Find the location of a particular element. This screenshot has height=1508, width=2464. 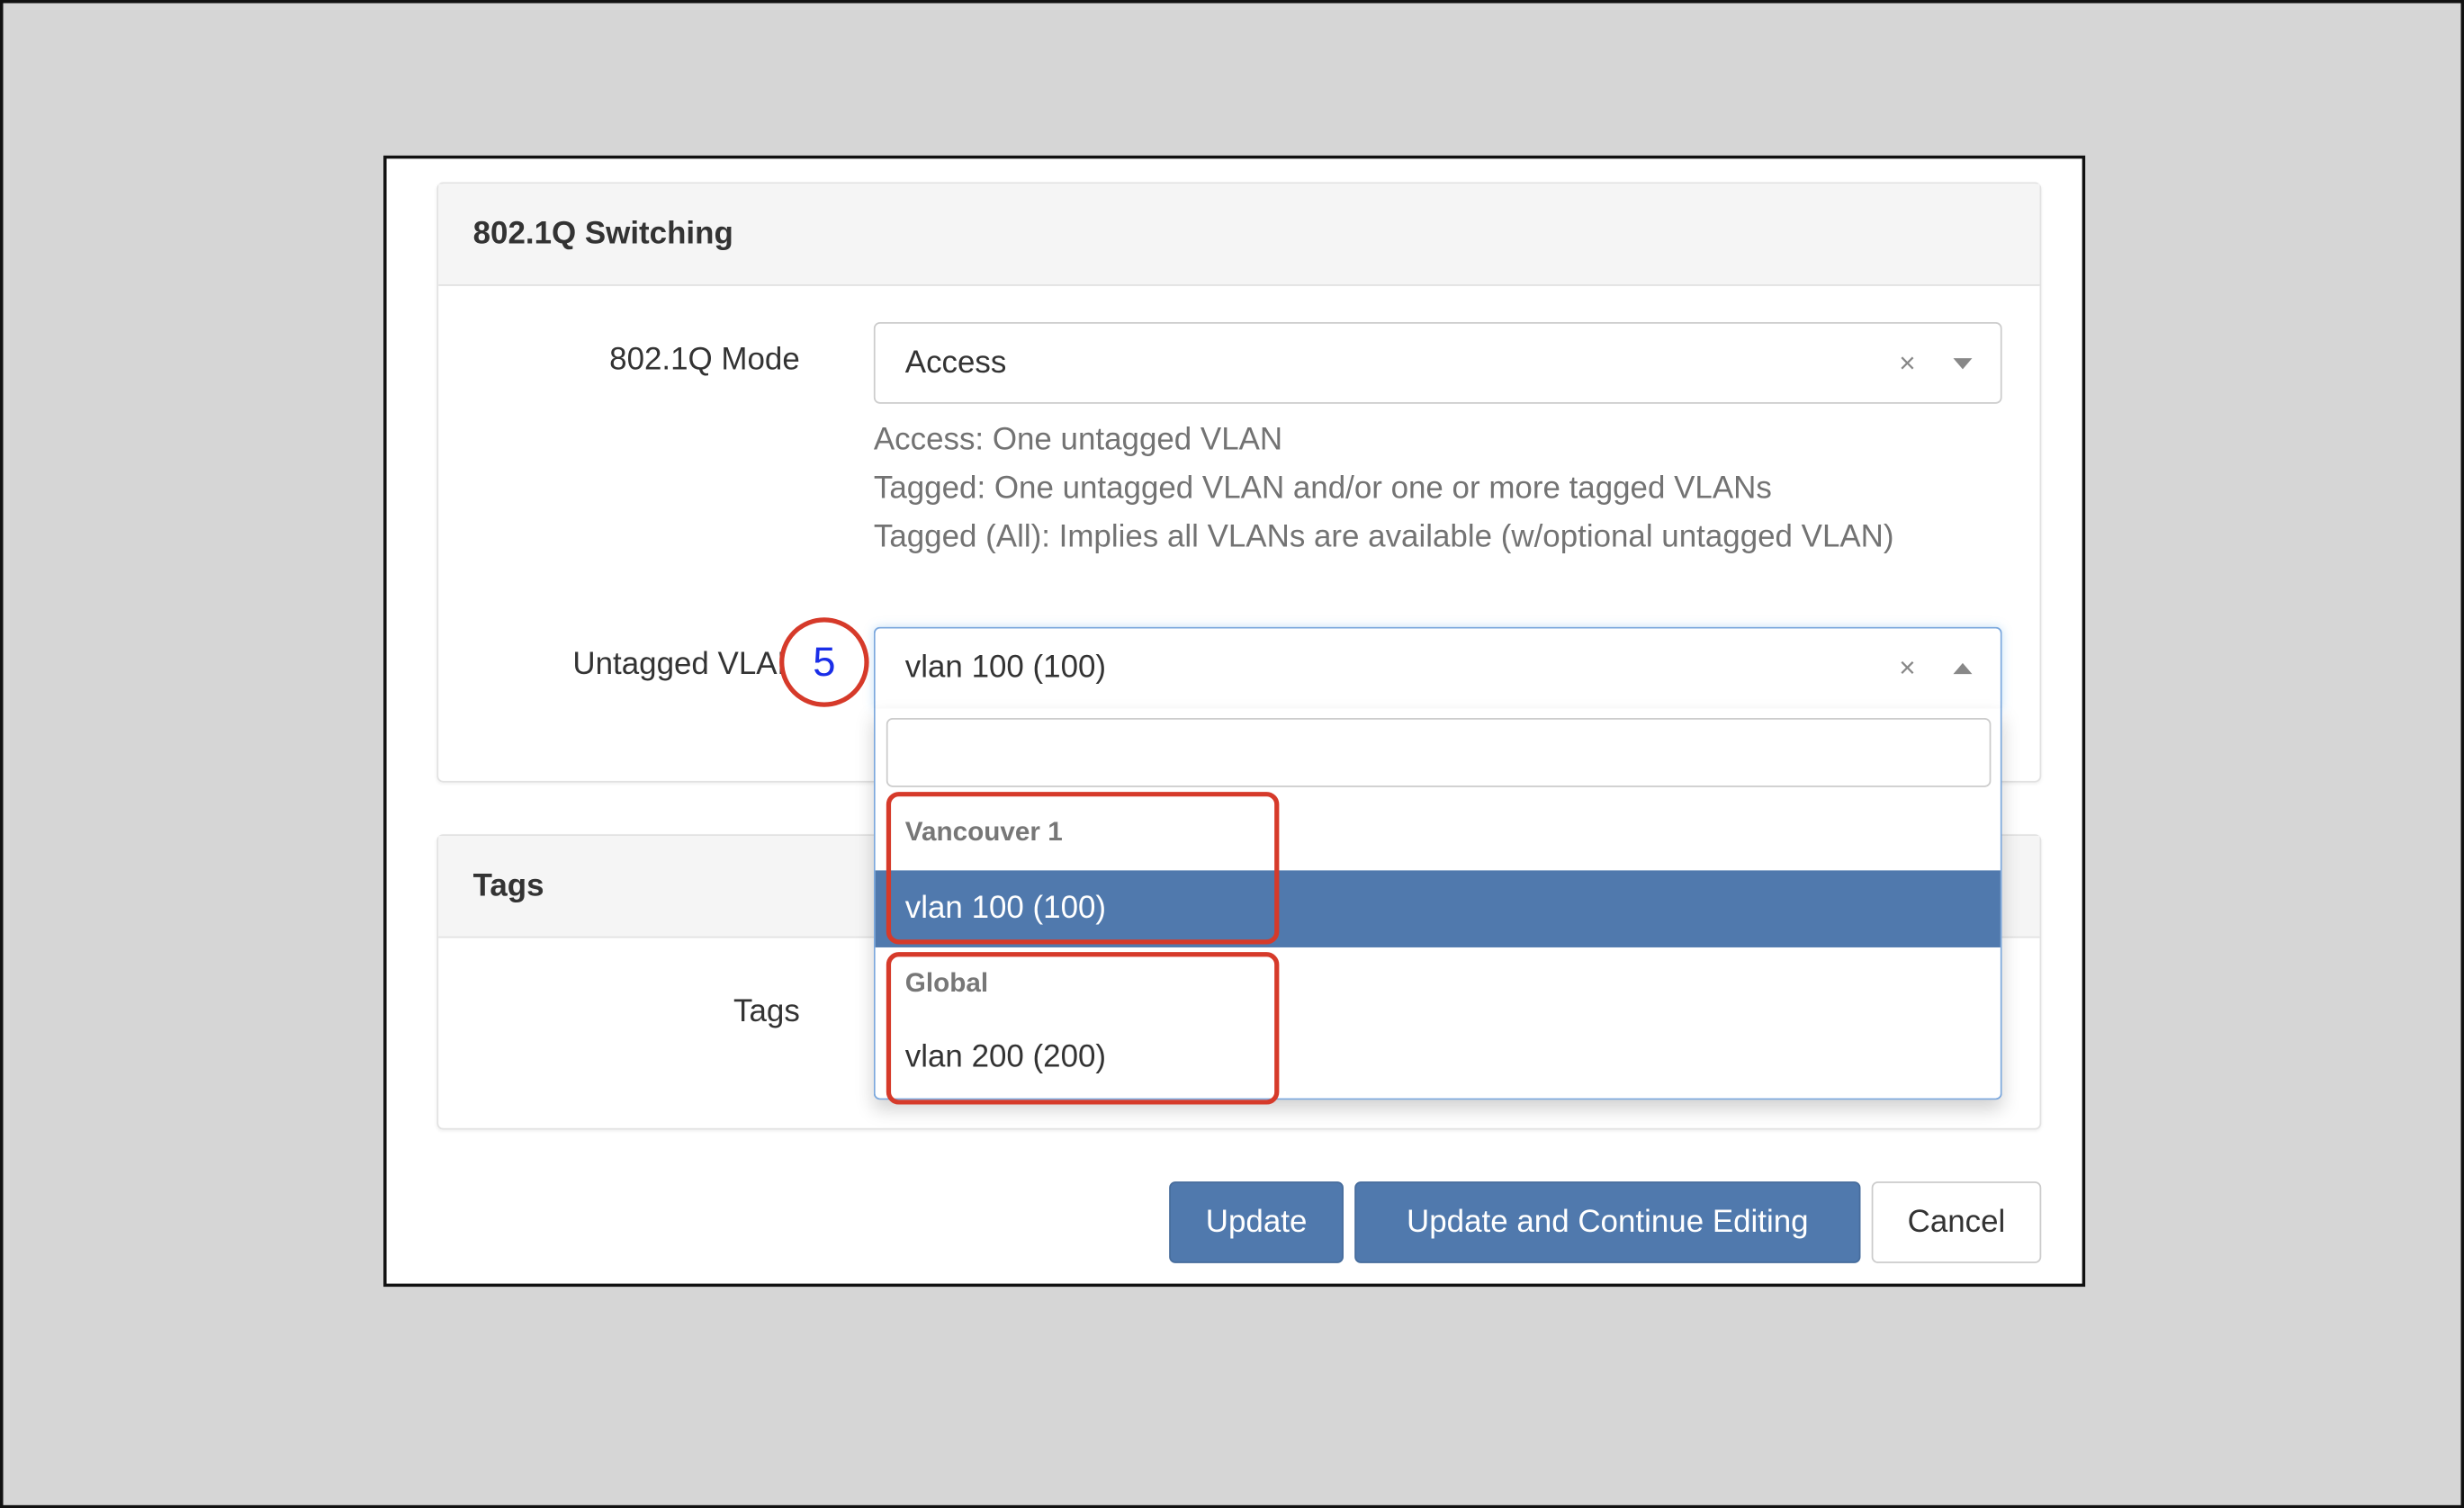

chevron-up-icon is located at coordinates (1963, 668).